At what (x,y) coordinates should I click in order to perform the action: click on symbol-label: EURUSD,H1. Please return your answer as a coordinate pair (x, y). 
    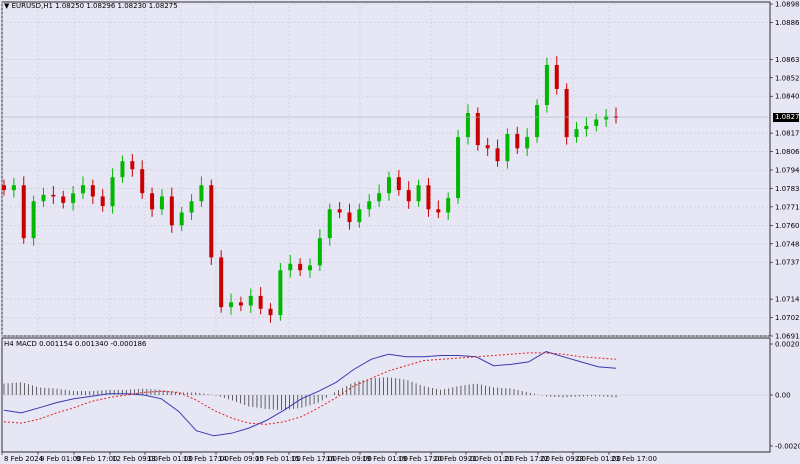
    Looking at the image, I should click on (32, 6).